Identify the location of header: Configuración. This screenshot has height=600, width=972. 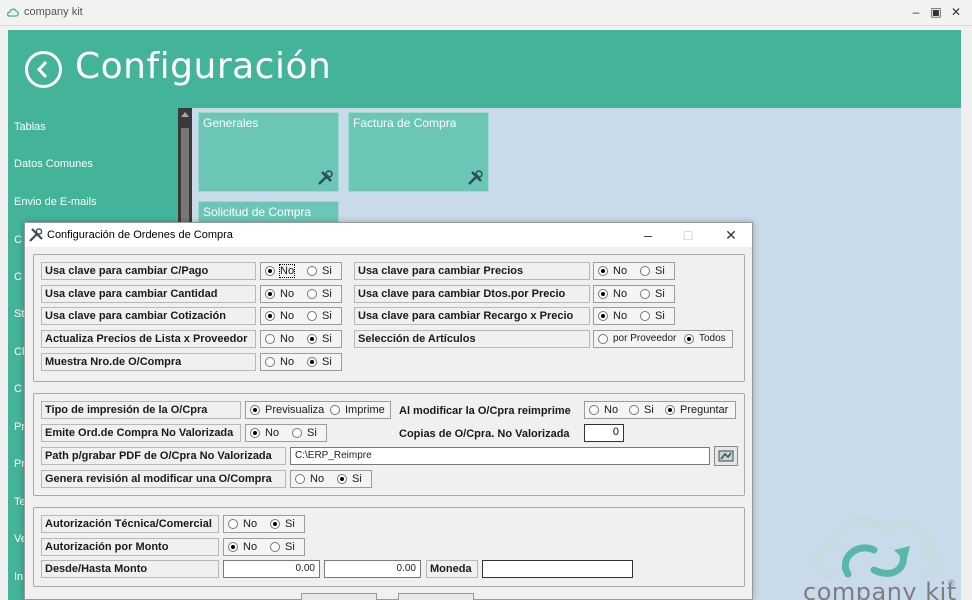
(484, 69).